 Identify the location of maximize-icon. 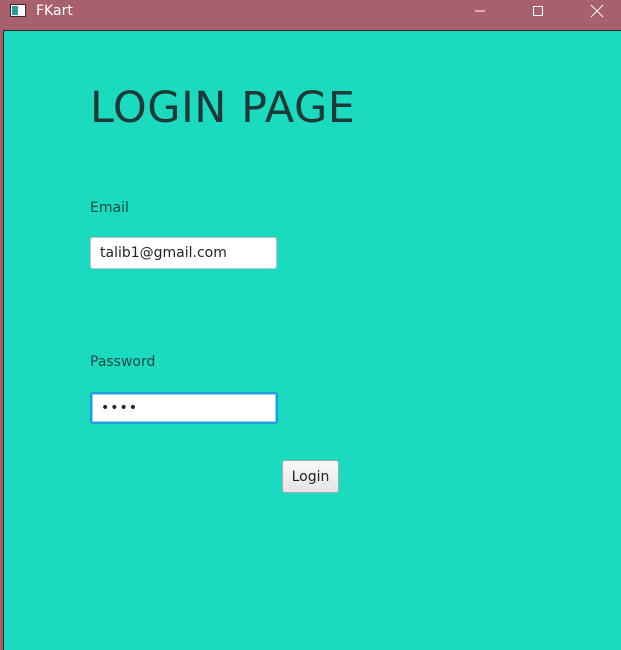
(538, 11).